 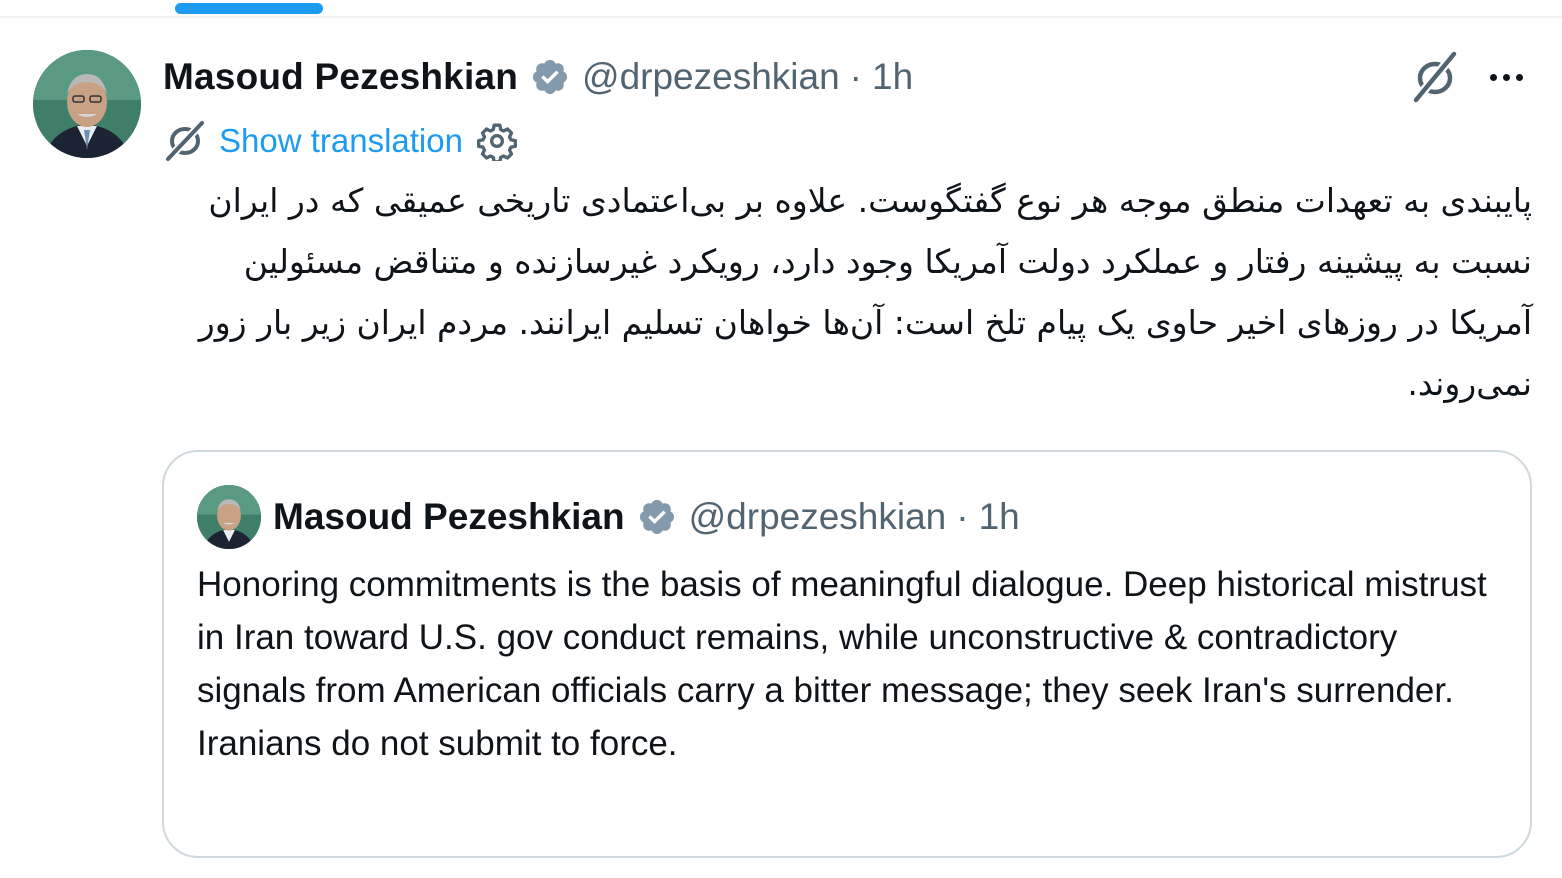 I want to click on translation-row: Show translation, so click(x=340, y=141).